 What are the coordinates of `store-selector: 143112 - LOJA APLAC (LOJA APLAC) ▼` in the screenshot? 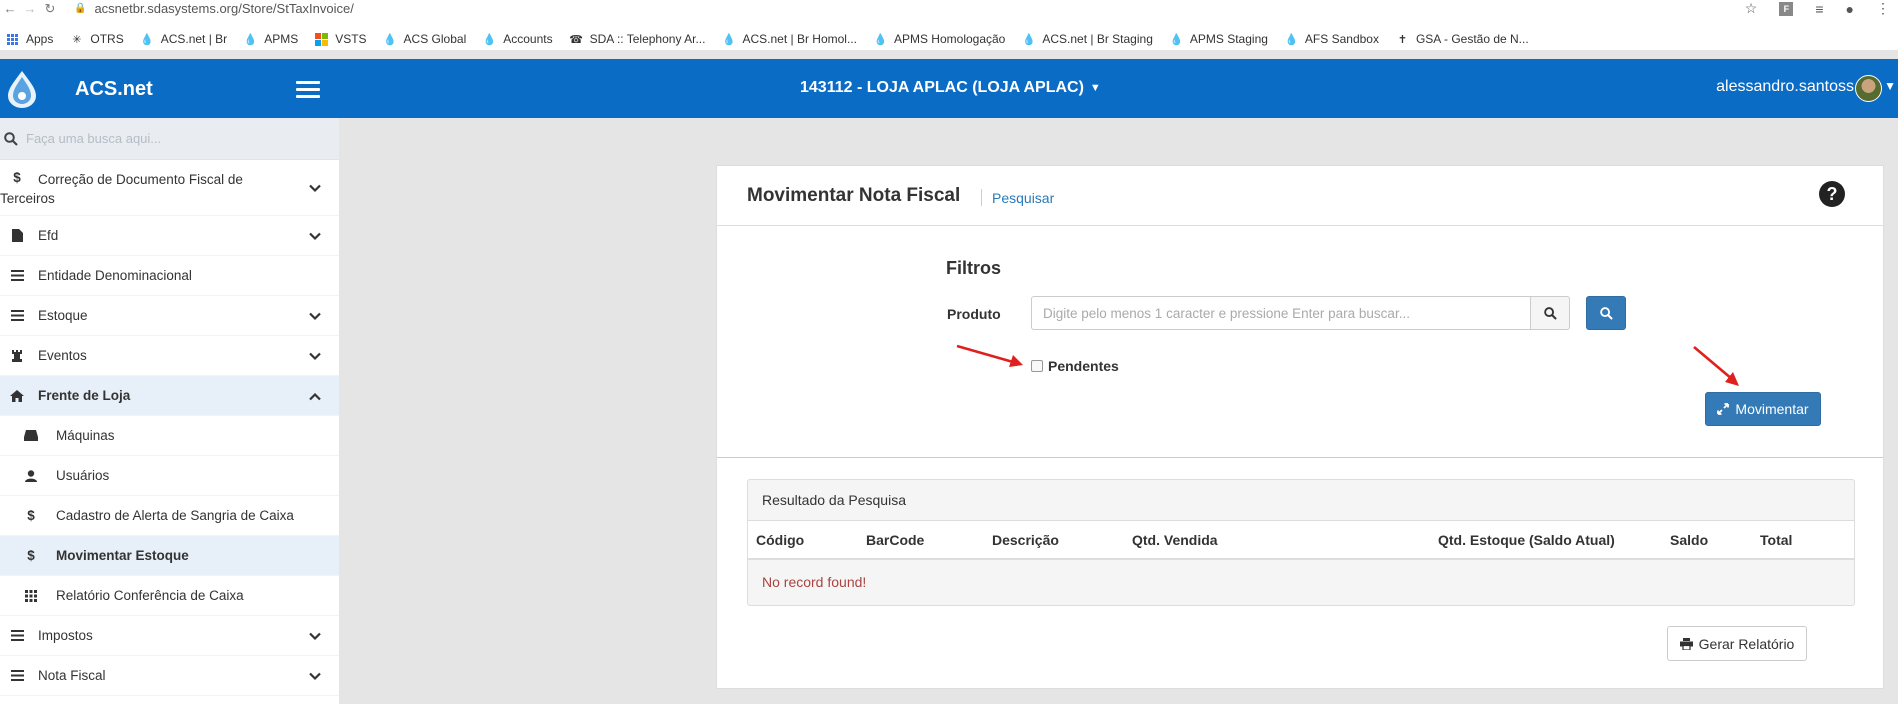 It's located at (950, 88).